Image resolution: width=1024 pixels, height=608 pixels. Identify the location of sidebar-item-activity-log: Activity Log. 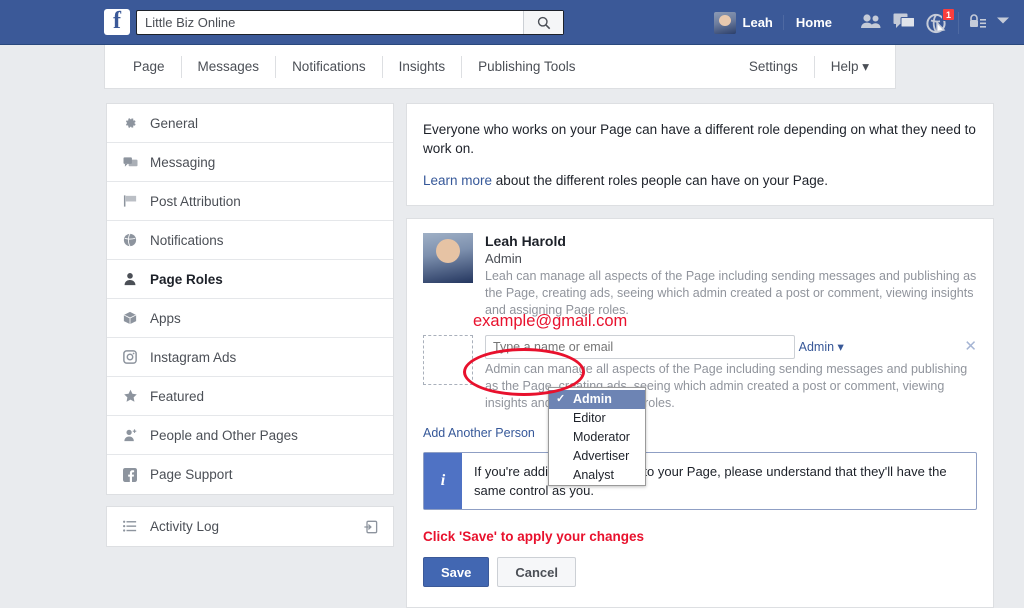
(250, 526).